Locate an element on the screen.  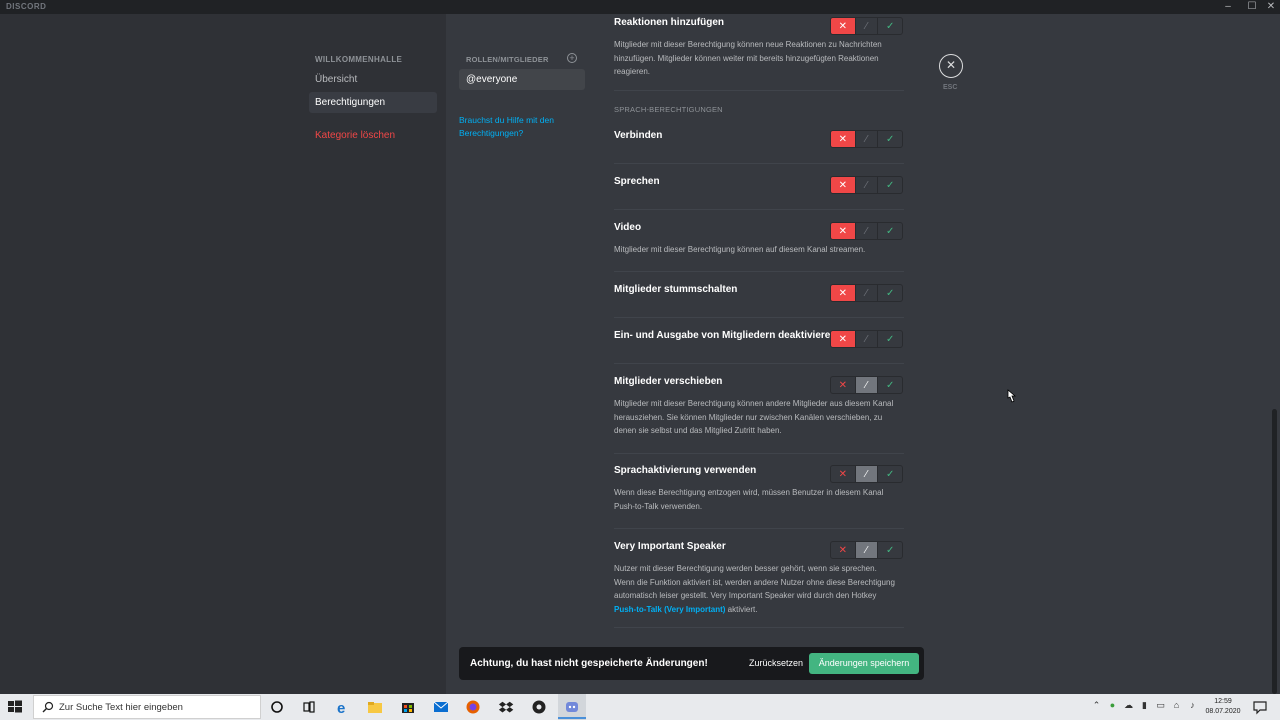
mouse-cursor is located at coordinates (1011, 396).